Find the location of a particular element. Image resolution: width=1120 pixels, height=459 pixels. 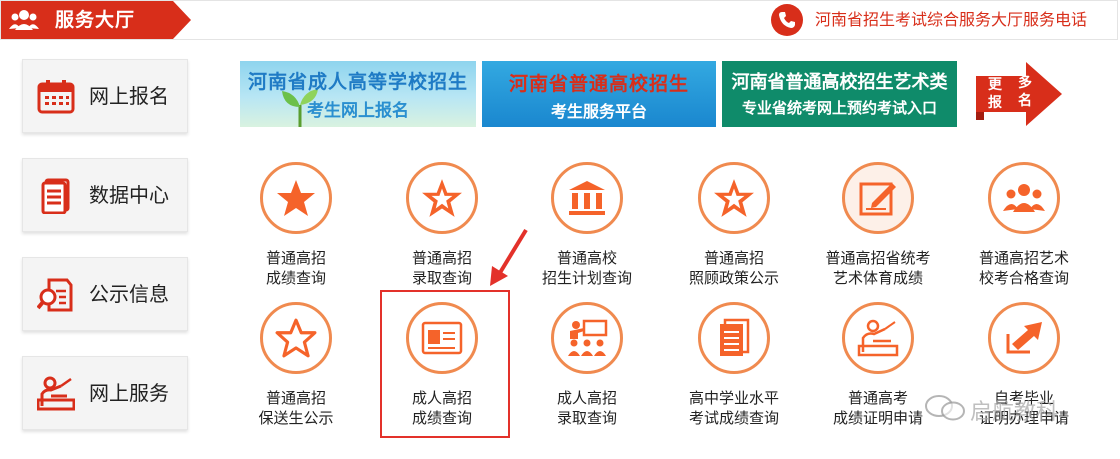

general-college-platform-banner: 河南省普通高校招生 考生服务平台 is located at coordinates (599, 94).